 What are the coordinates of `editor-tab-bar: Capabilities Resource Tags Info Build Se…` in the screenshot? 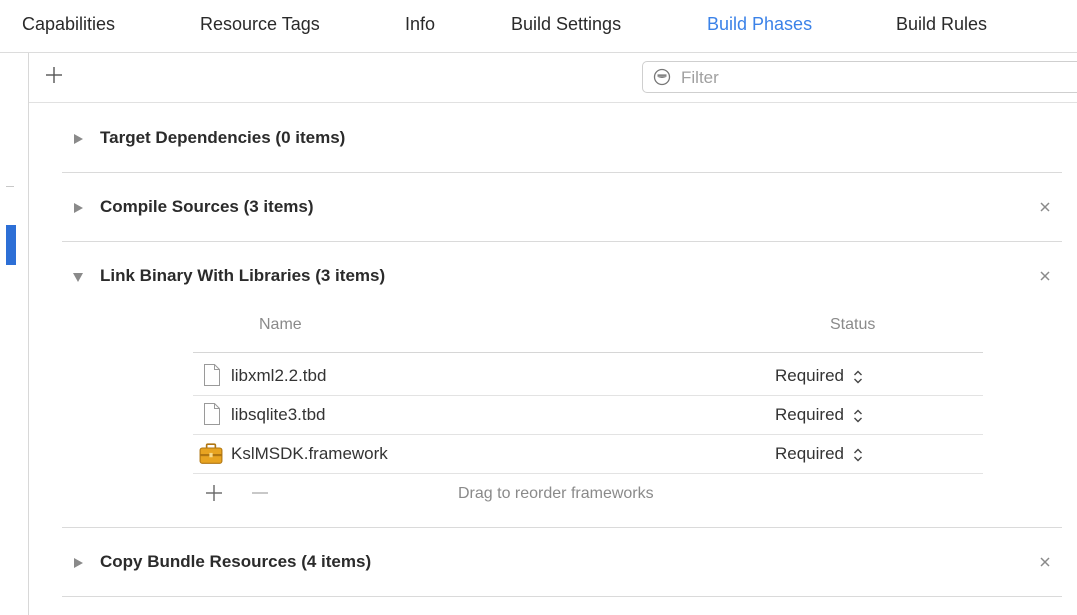 It's located at (538, 26).